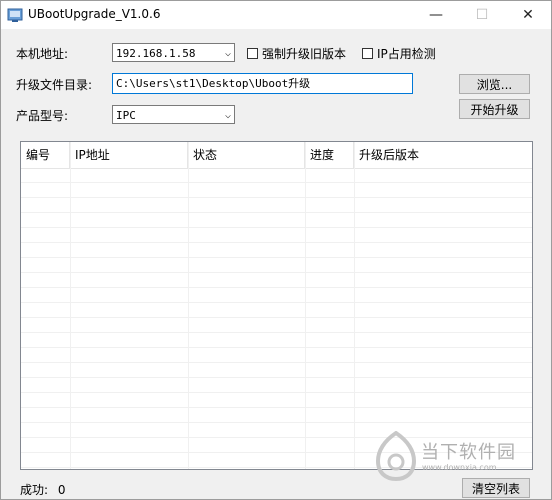  What do you see at coordinates (173, 114) in the screenshot?
I see `product-model-select: IPC ⌵` at bounding box center [173, 114].